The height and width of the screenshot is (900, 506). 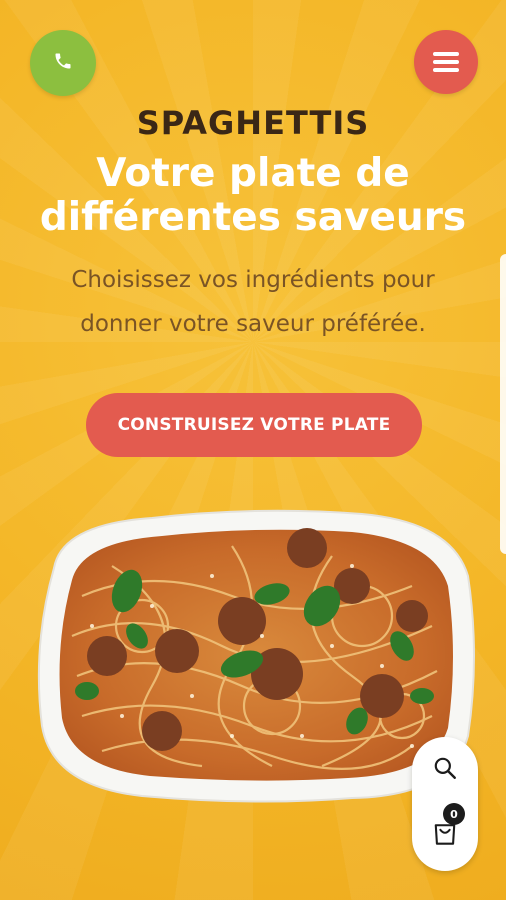 I want to click on search-button, so click(x=445, y=770).